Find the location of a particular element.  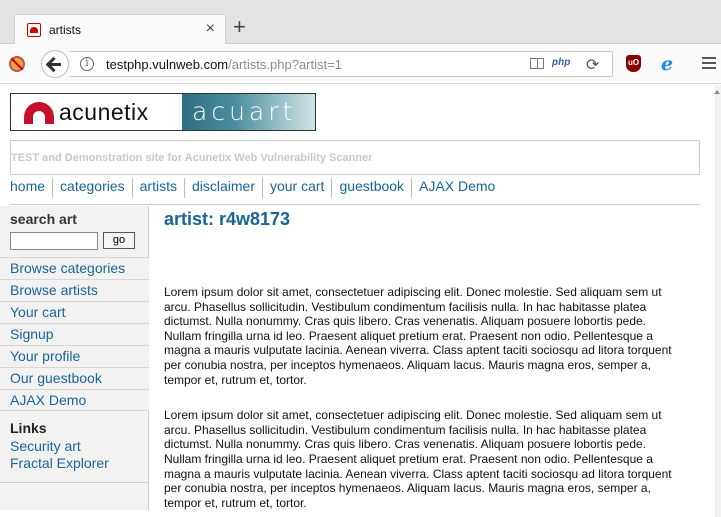

links-heading: Links is located at coordinates (28, 428).